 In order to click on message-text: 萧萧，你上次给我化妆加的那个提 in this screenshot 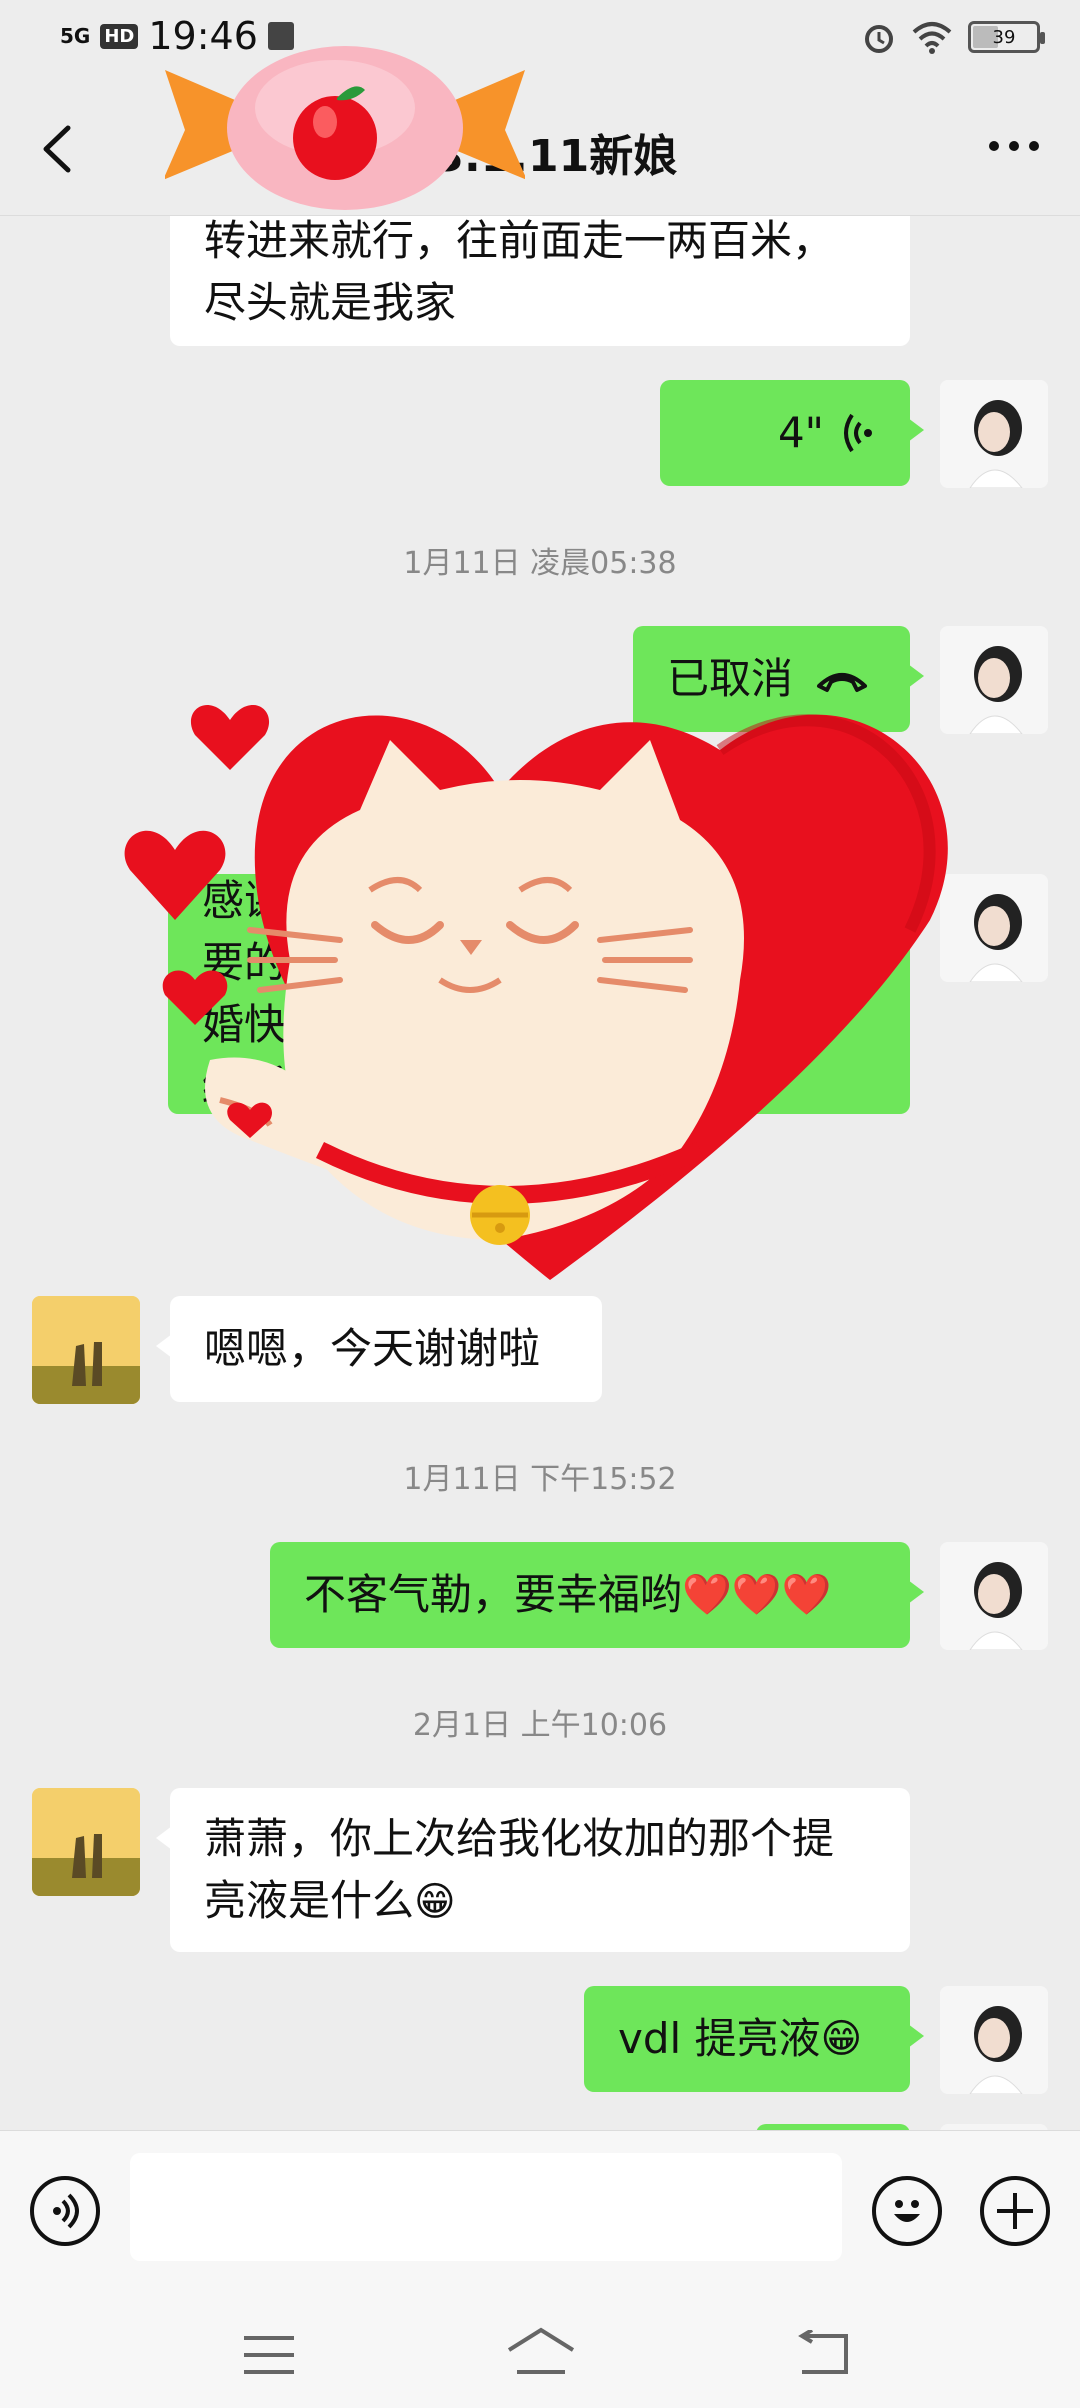, I will do `click(519, 1838)`.